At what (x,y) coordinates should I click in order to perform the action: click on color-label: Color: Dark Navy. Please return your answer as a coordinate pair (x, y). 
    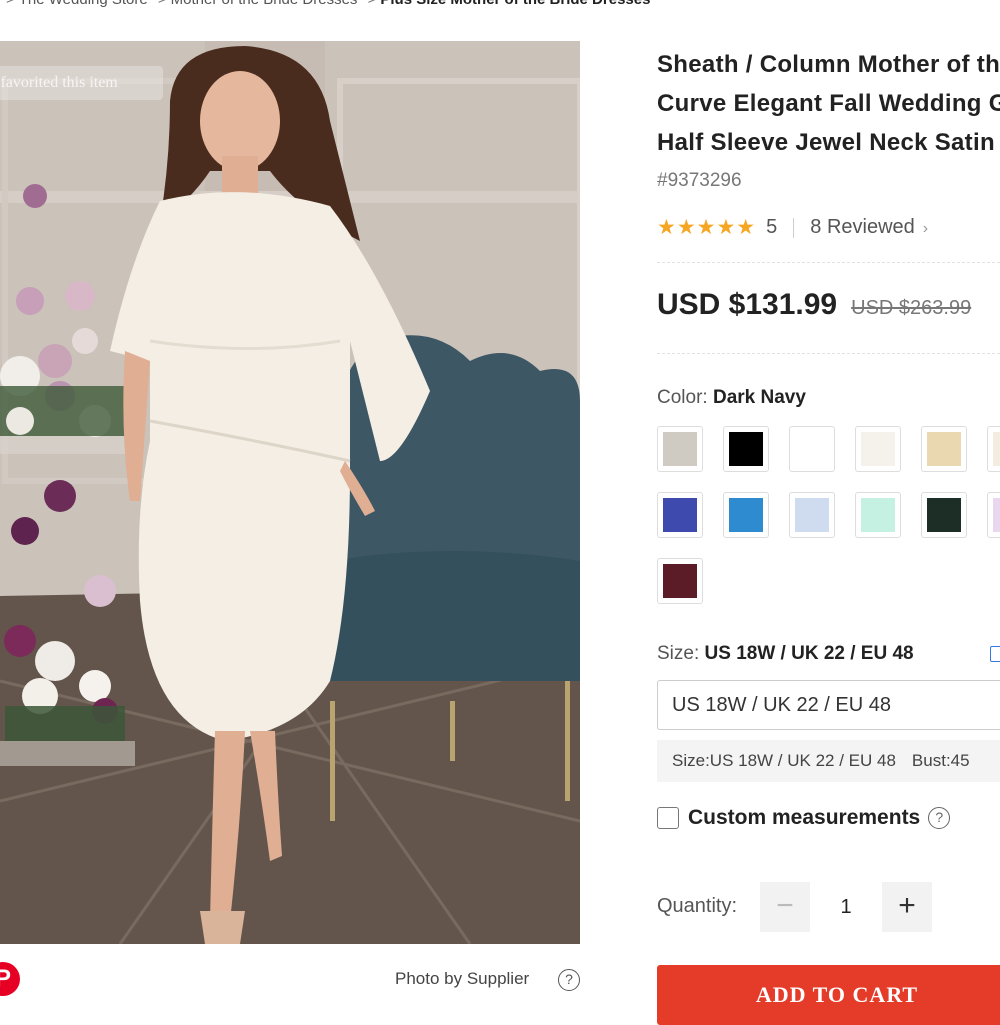
    Looking at the image, I should click on (731, 398).